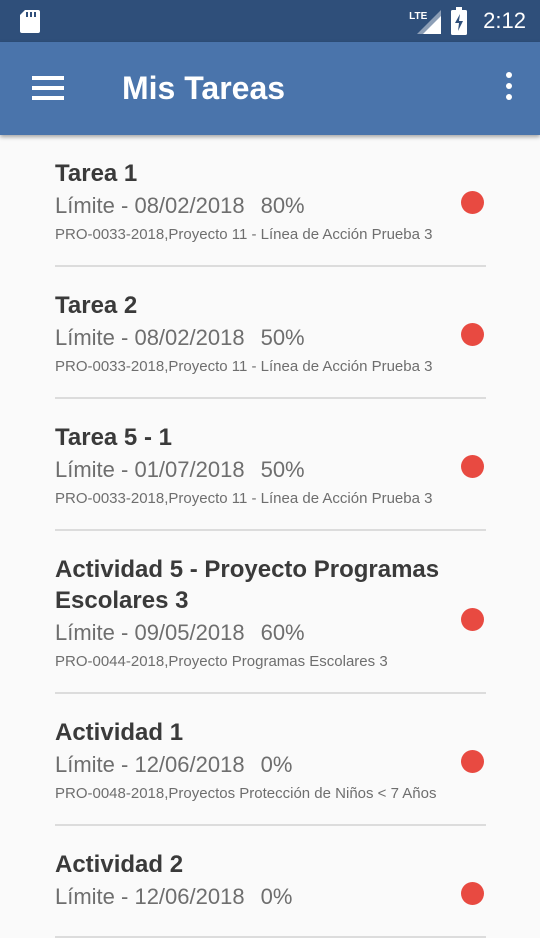 The height and width of the screenshot is (938, 540). I want to click on task-title: Tarea 5 - 1, so click(113, 437).